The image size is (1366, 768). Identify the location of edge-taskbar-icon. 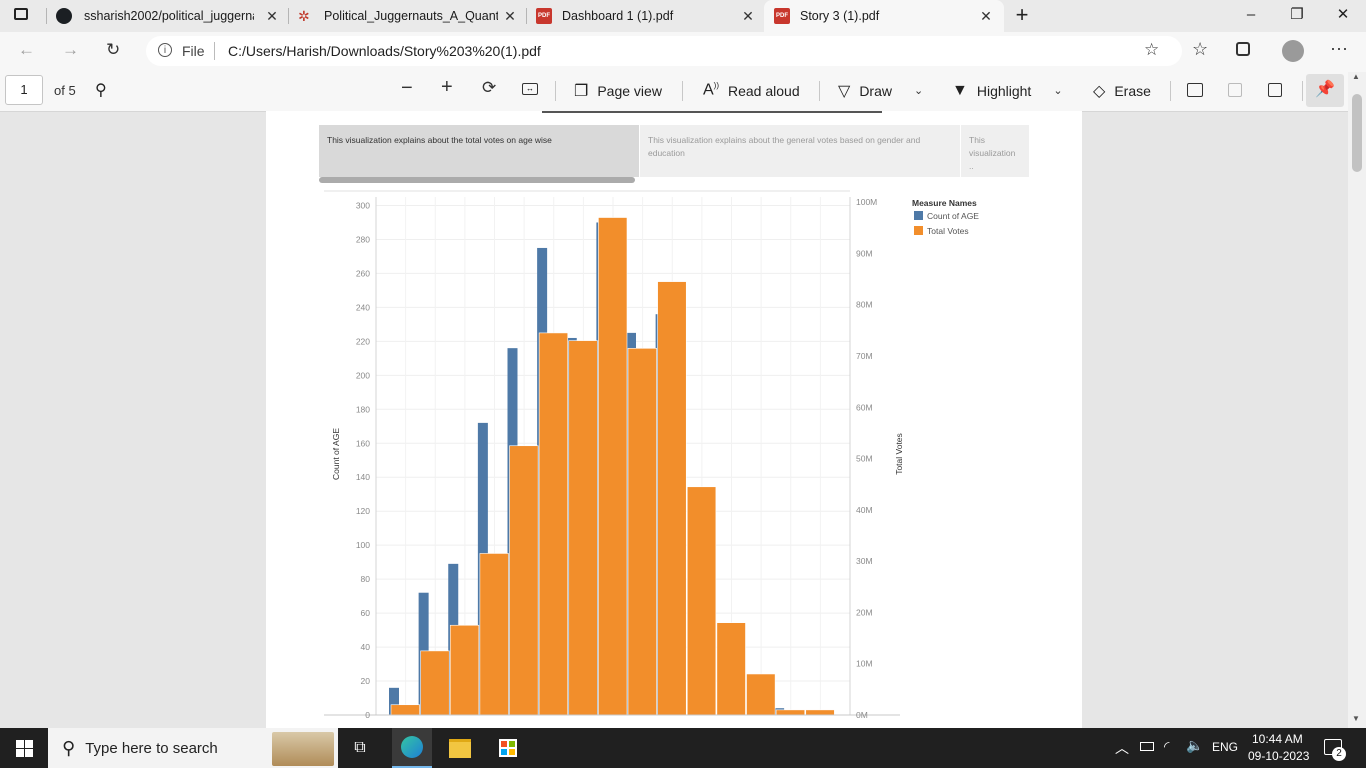
(412, 748).